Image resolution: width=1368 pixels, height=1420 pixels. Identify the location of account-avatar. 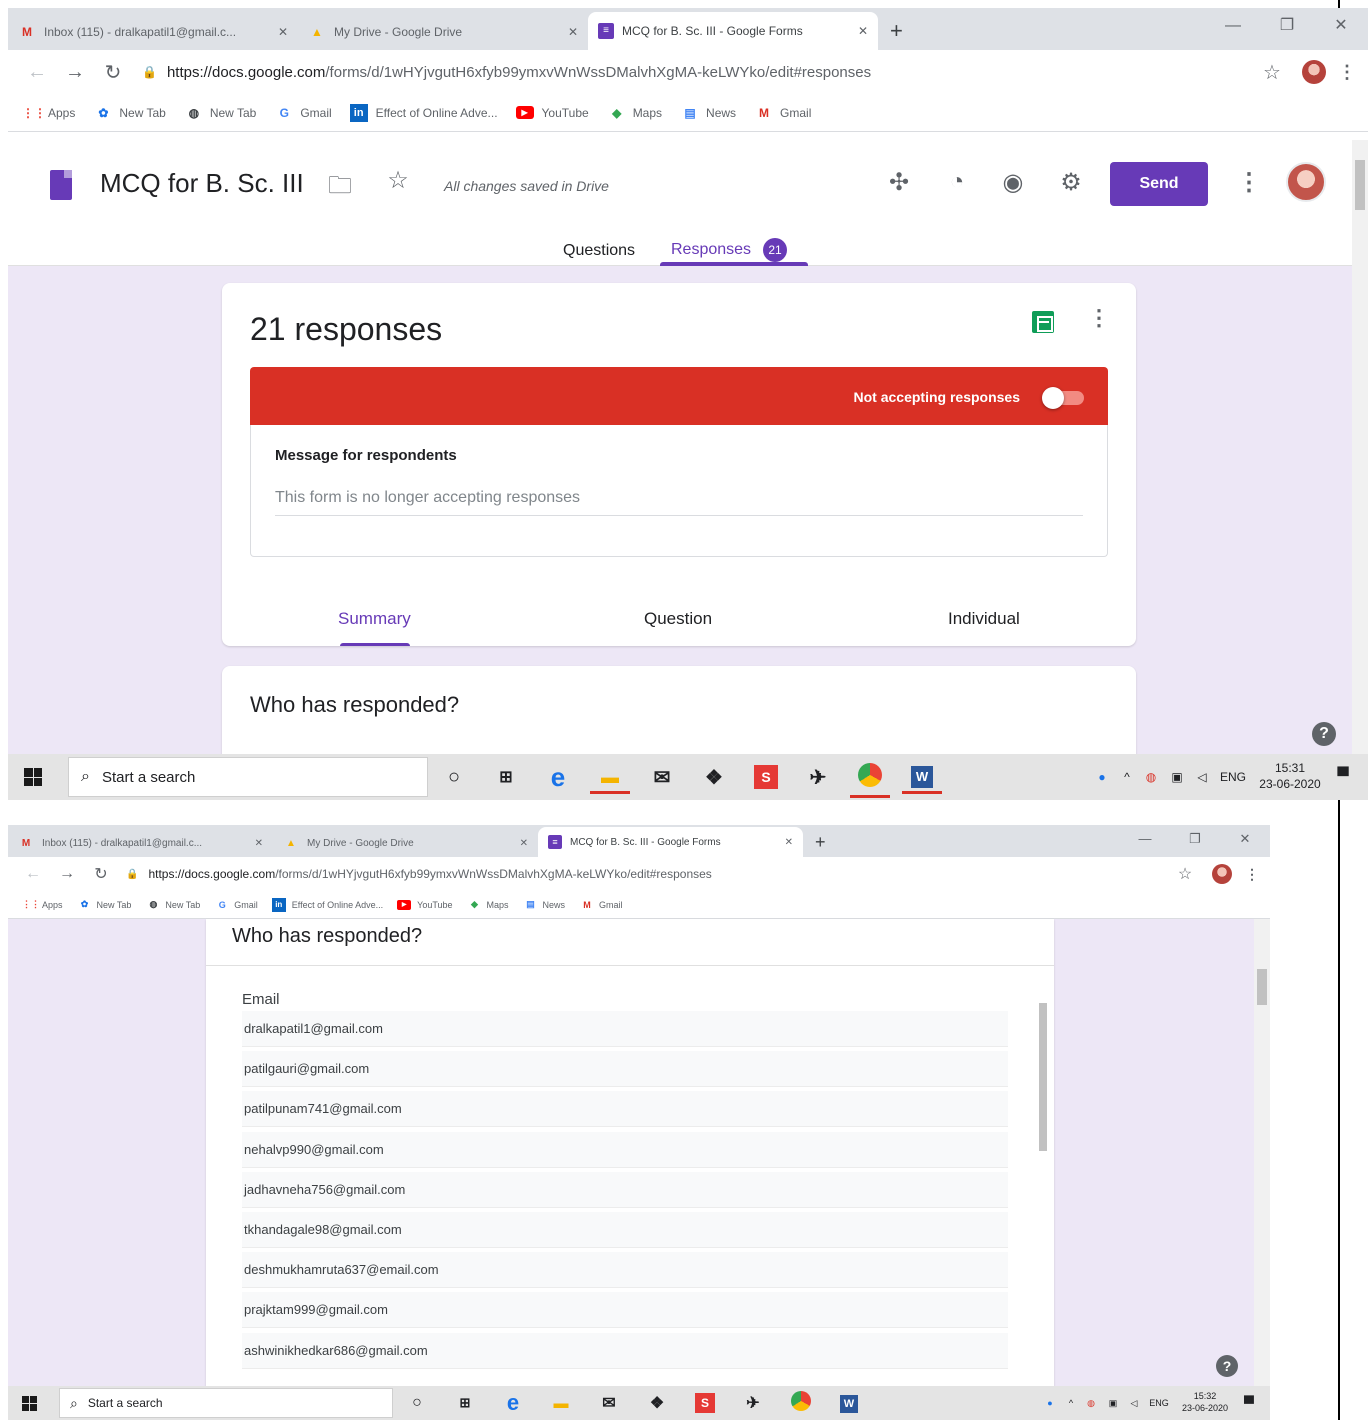
(1306, 182).